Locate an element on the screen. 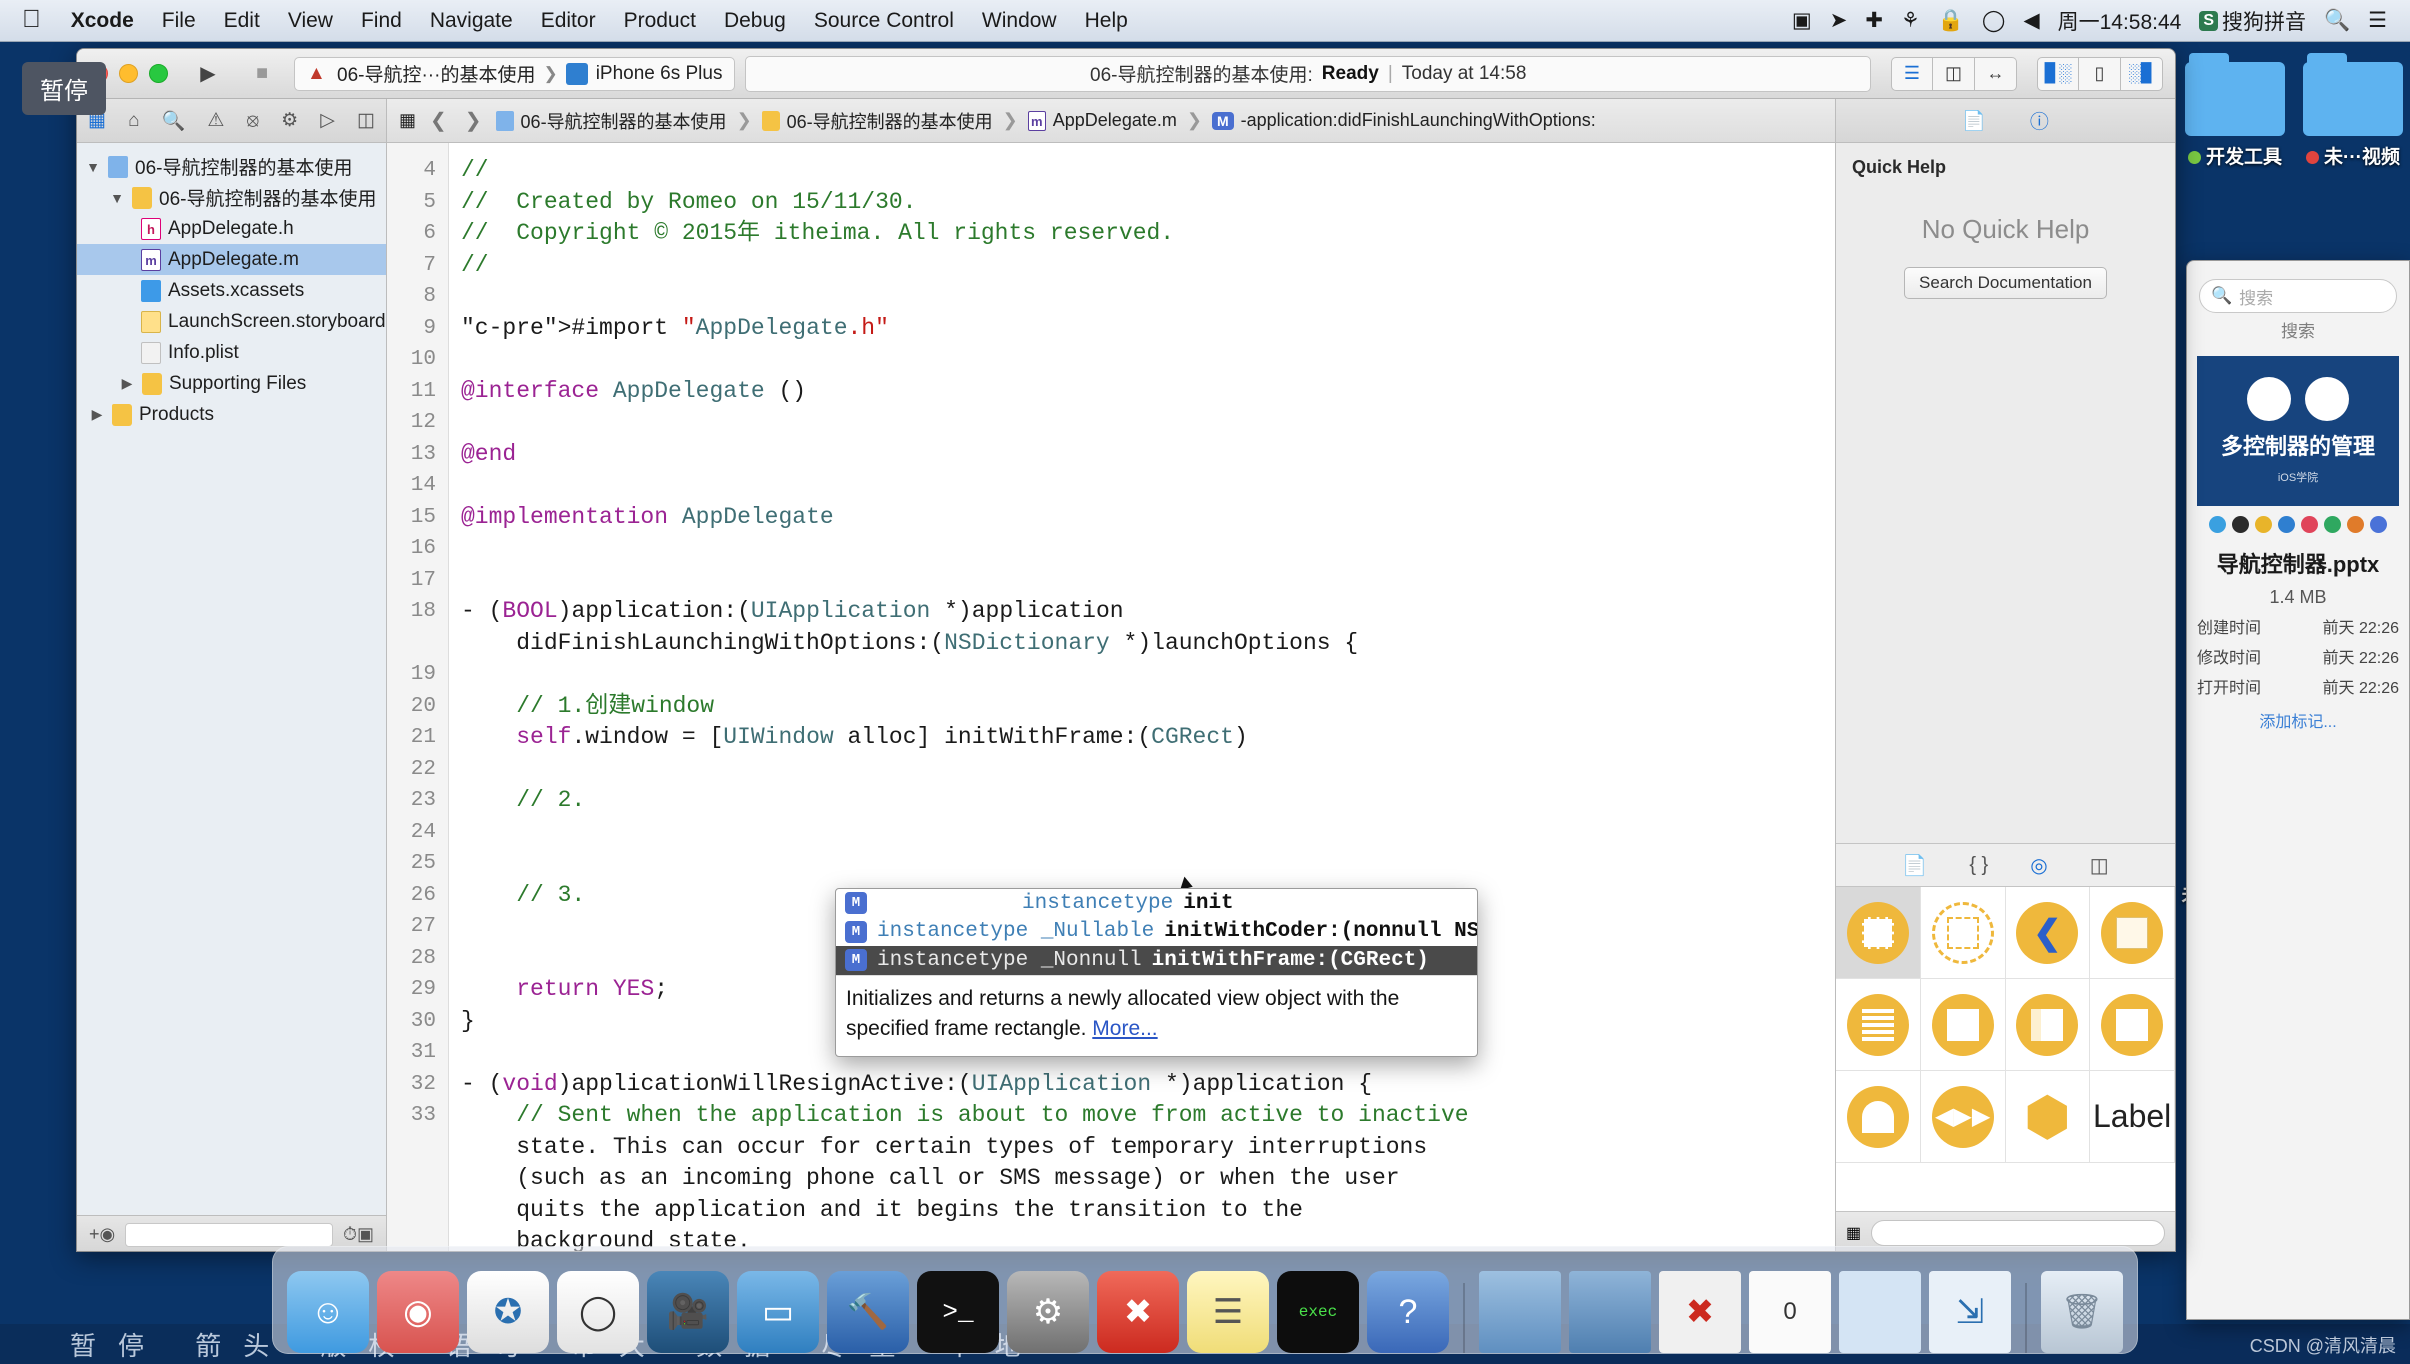 The width and height of the screenshot is (2410, 1364). dock-app-terminal: >_ is located at coordinates (958, 1312).